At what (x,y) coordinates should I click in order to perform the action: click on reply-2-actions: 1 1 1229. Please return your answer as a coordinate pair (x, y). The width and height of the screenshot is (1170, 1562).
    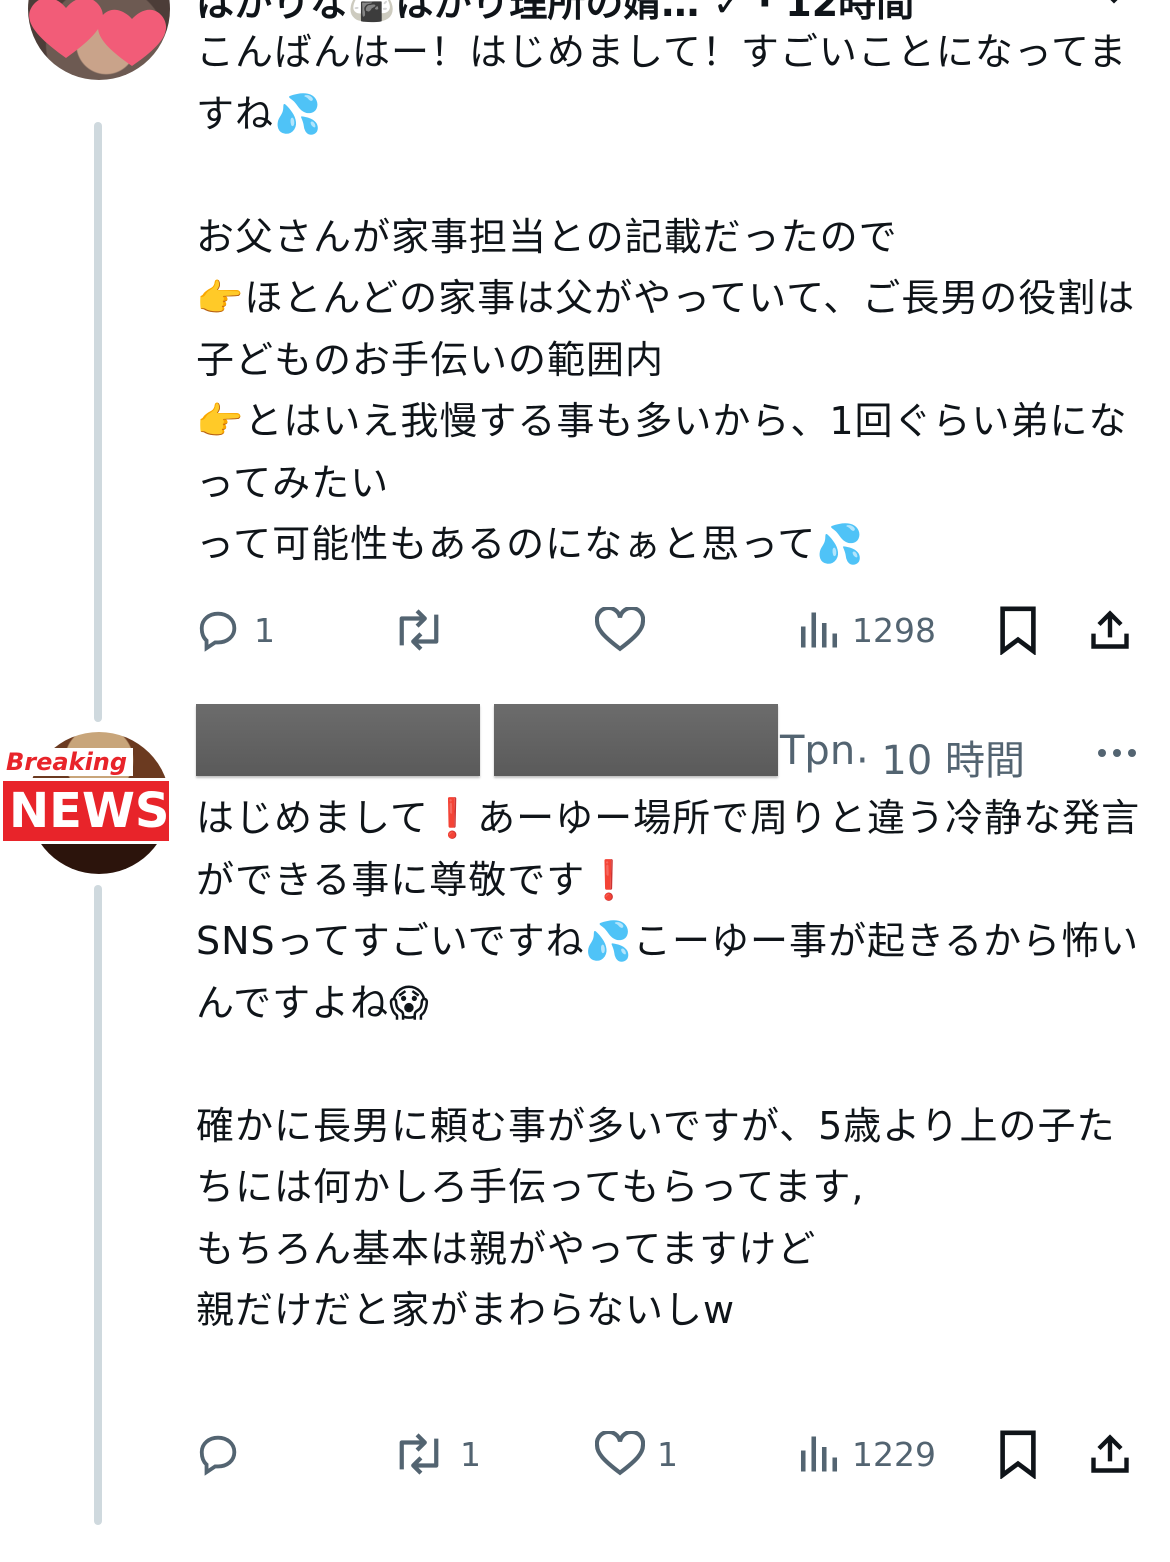
    Looking at the image, I should click on (670, 1454).